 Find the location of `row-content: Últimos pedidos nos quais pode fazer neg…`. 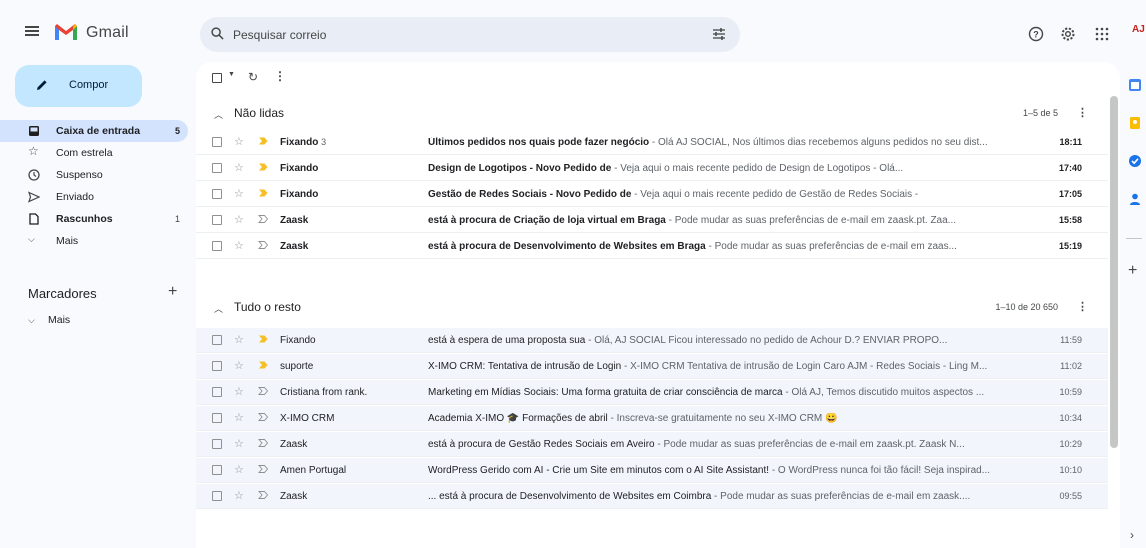

row-content: Últimos pedidos nos quais pode fazer neg… is located at coordinates (733, 142).